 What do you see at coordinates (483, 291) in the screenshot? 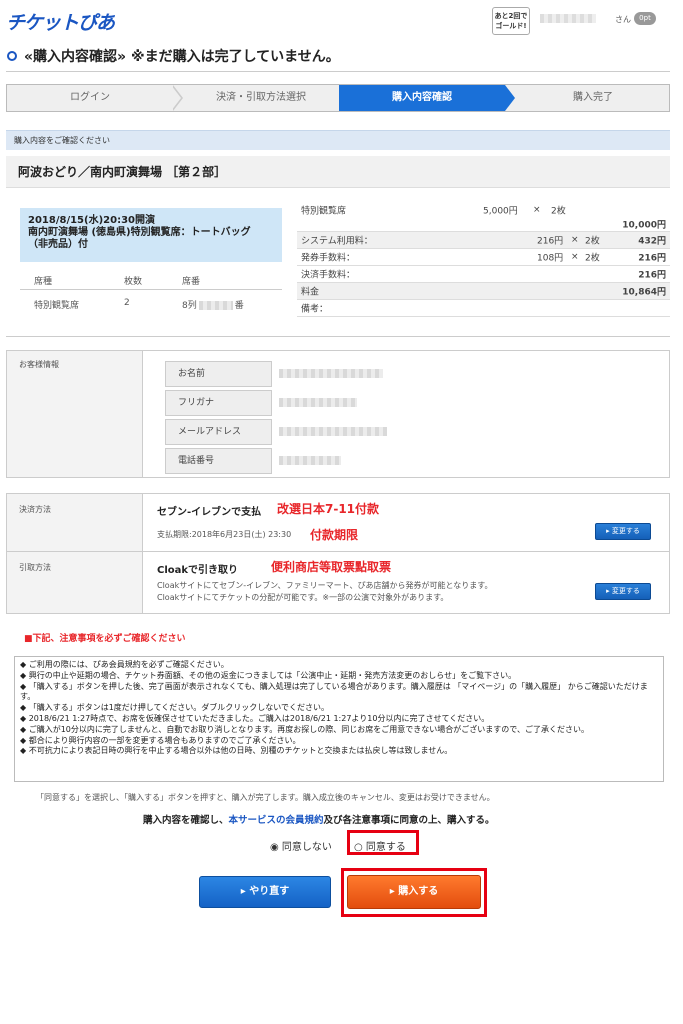
I see `price-row-fee: 料金 10,864円` at bounding box center [483, 291].